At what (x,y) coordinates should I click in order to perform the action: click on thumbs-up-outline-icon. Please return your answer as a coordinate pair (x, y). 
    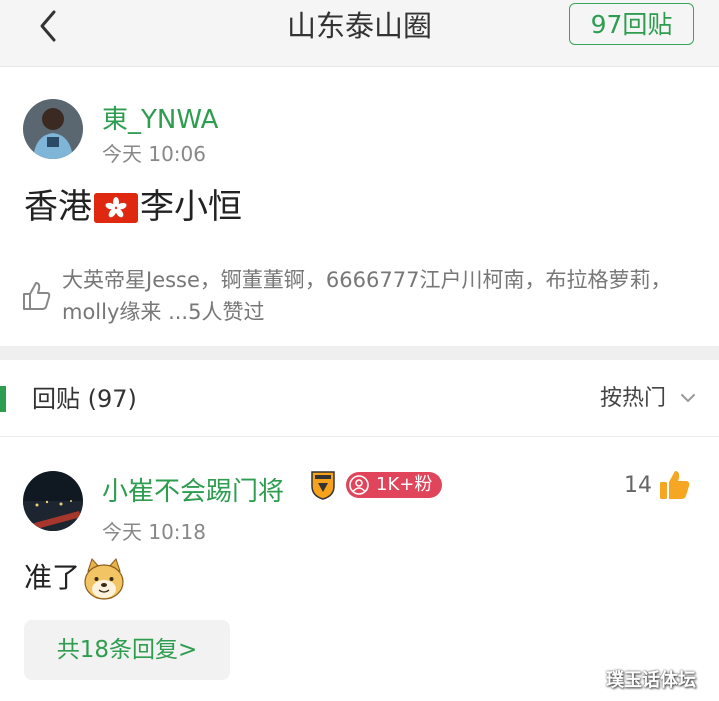
    Looking at the image, I should click on (36, 296).